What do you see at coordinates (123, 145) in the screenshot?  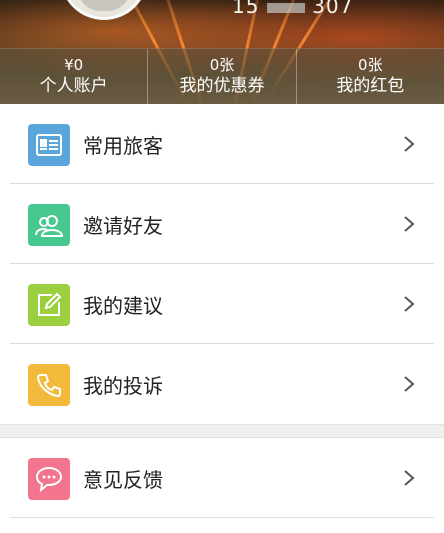 I see `menu-item-label: 常用旅客` at bounding box center [123, 145].